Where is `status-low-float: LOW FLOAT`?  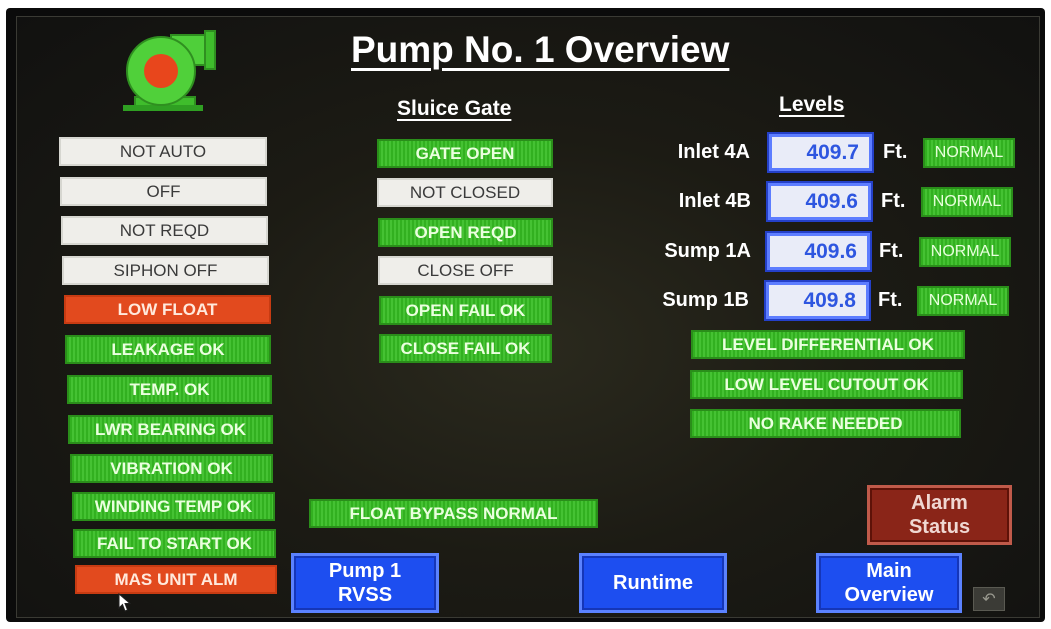
status-low-float: LOW FLOAT is located at coordinates (167, 309).